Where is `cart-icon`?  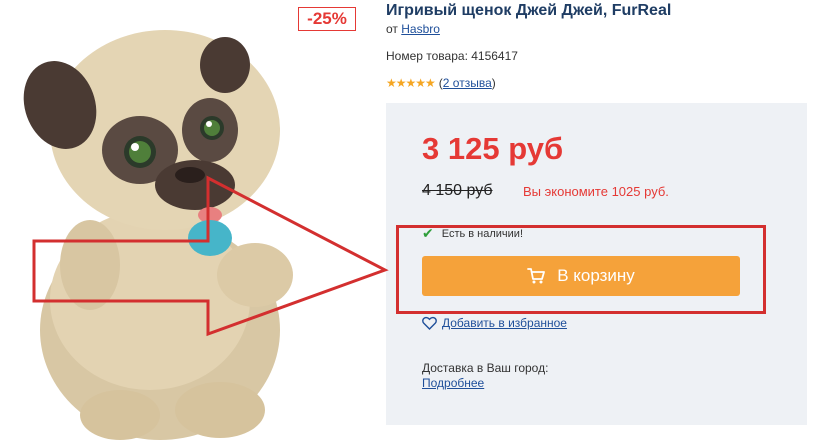
cart-icon is located at coordinates (536, 276).